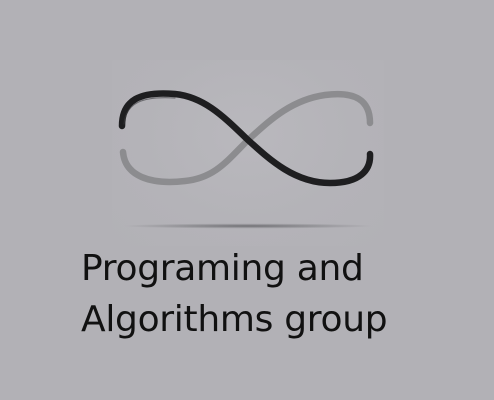  Describe the element at coordinates (234, 319) in the screenshot. I see `caption-line-2: Algorithms group` at that location.